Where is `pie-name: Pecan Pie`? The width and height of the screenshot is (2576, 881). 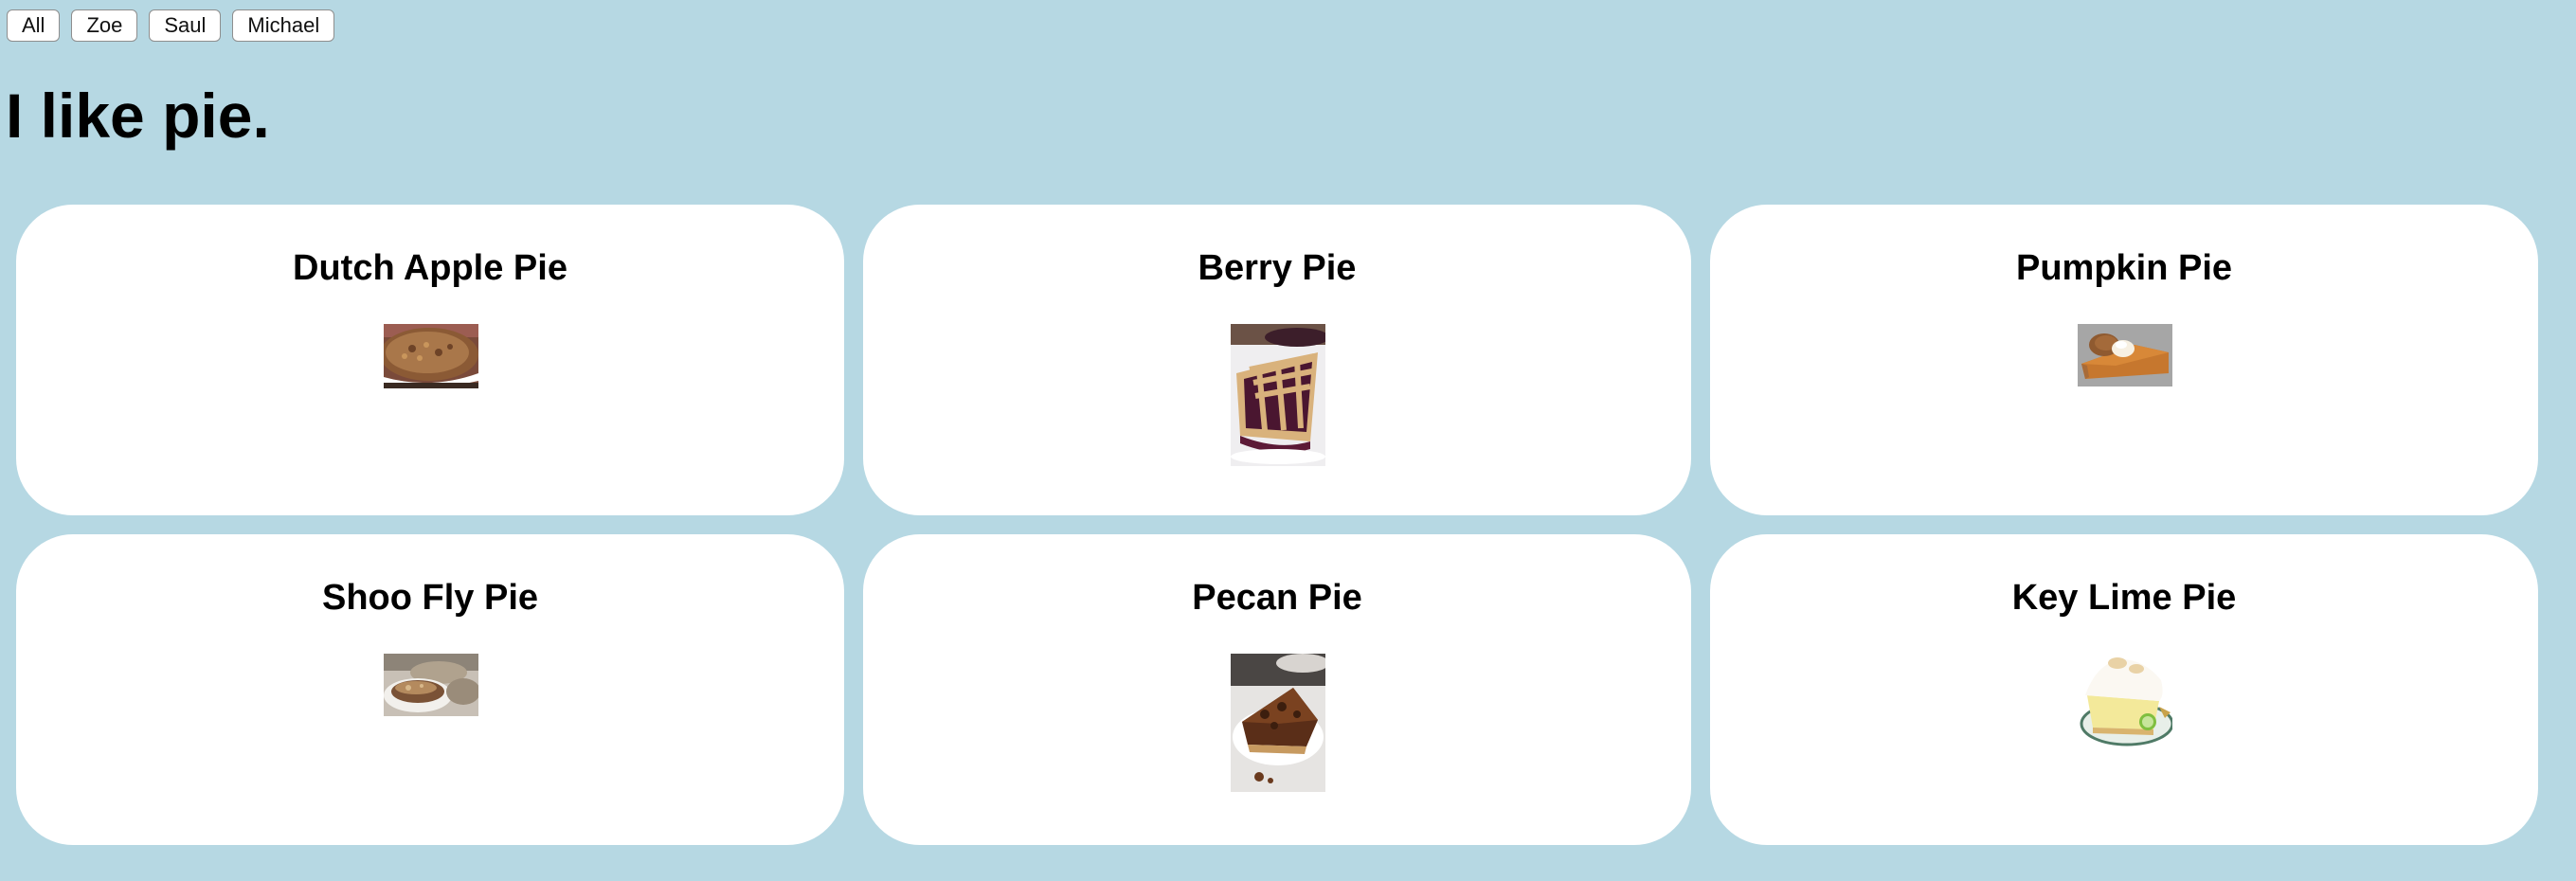
pie-name: Pecan Pie is located at coordinates (1277, 598).